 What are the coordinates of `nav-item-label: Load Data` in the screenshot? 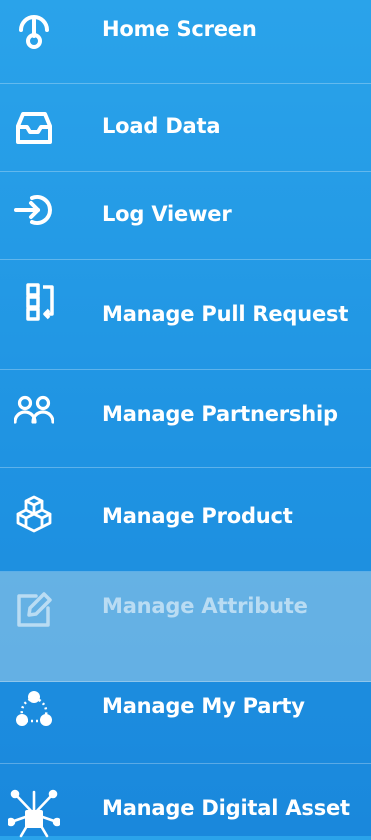 It's located at (161, 126).